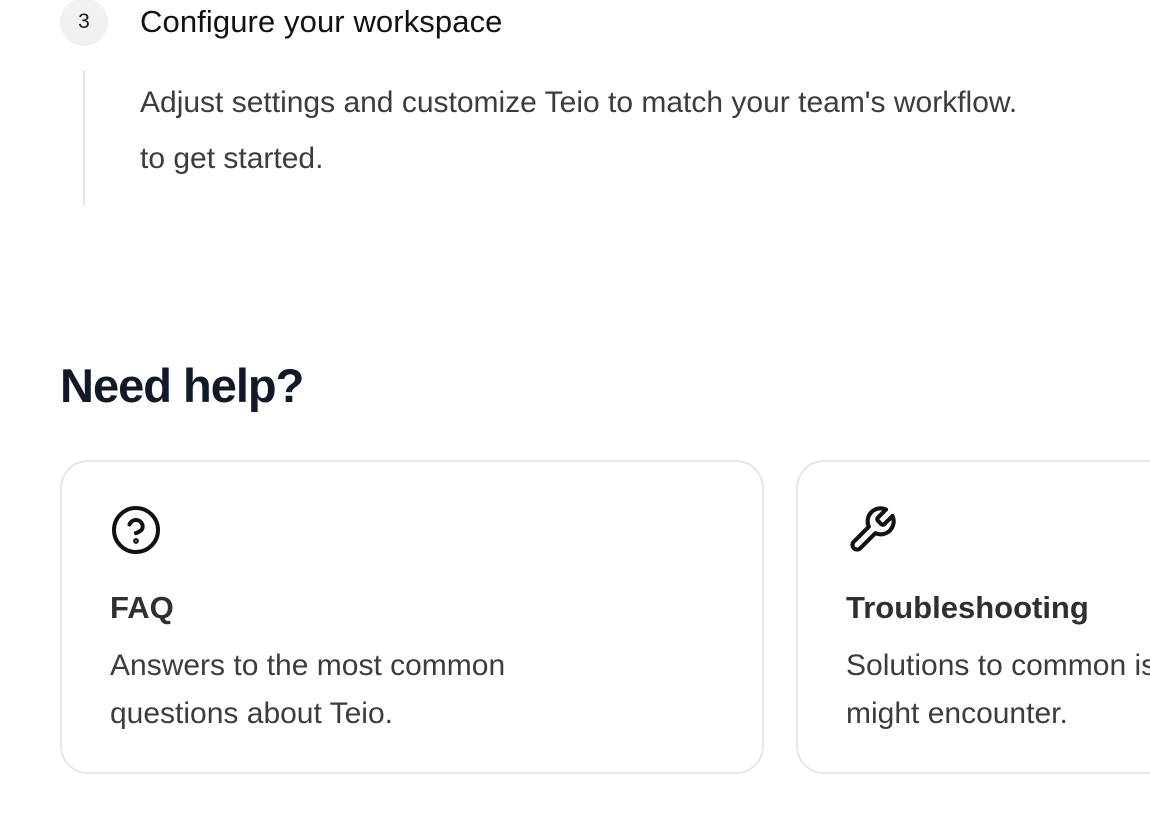 This screenshot has height=826, width=1150. Describe the element at coordinates (142, 607) in the screenshot. I see `faq-card-title: FAQ` at that location.